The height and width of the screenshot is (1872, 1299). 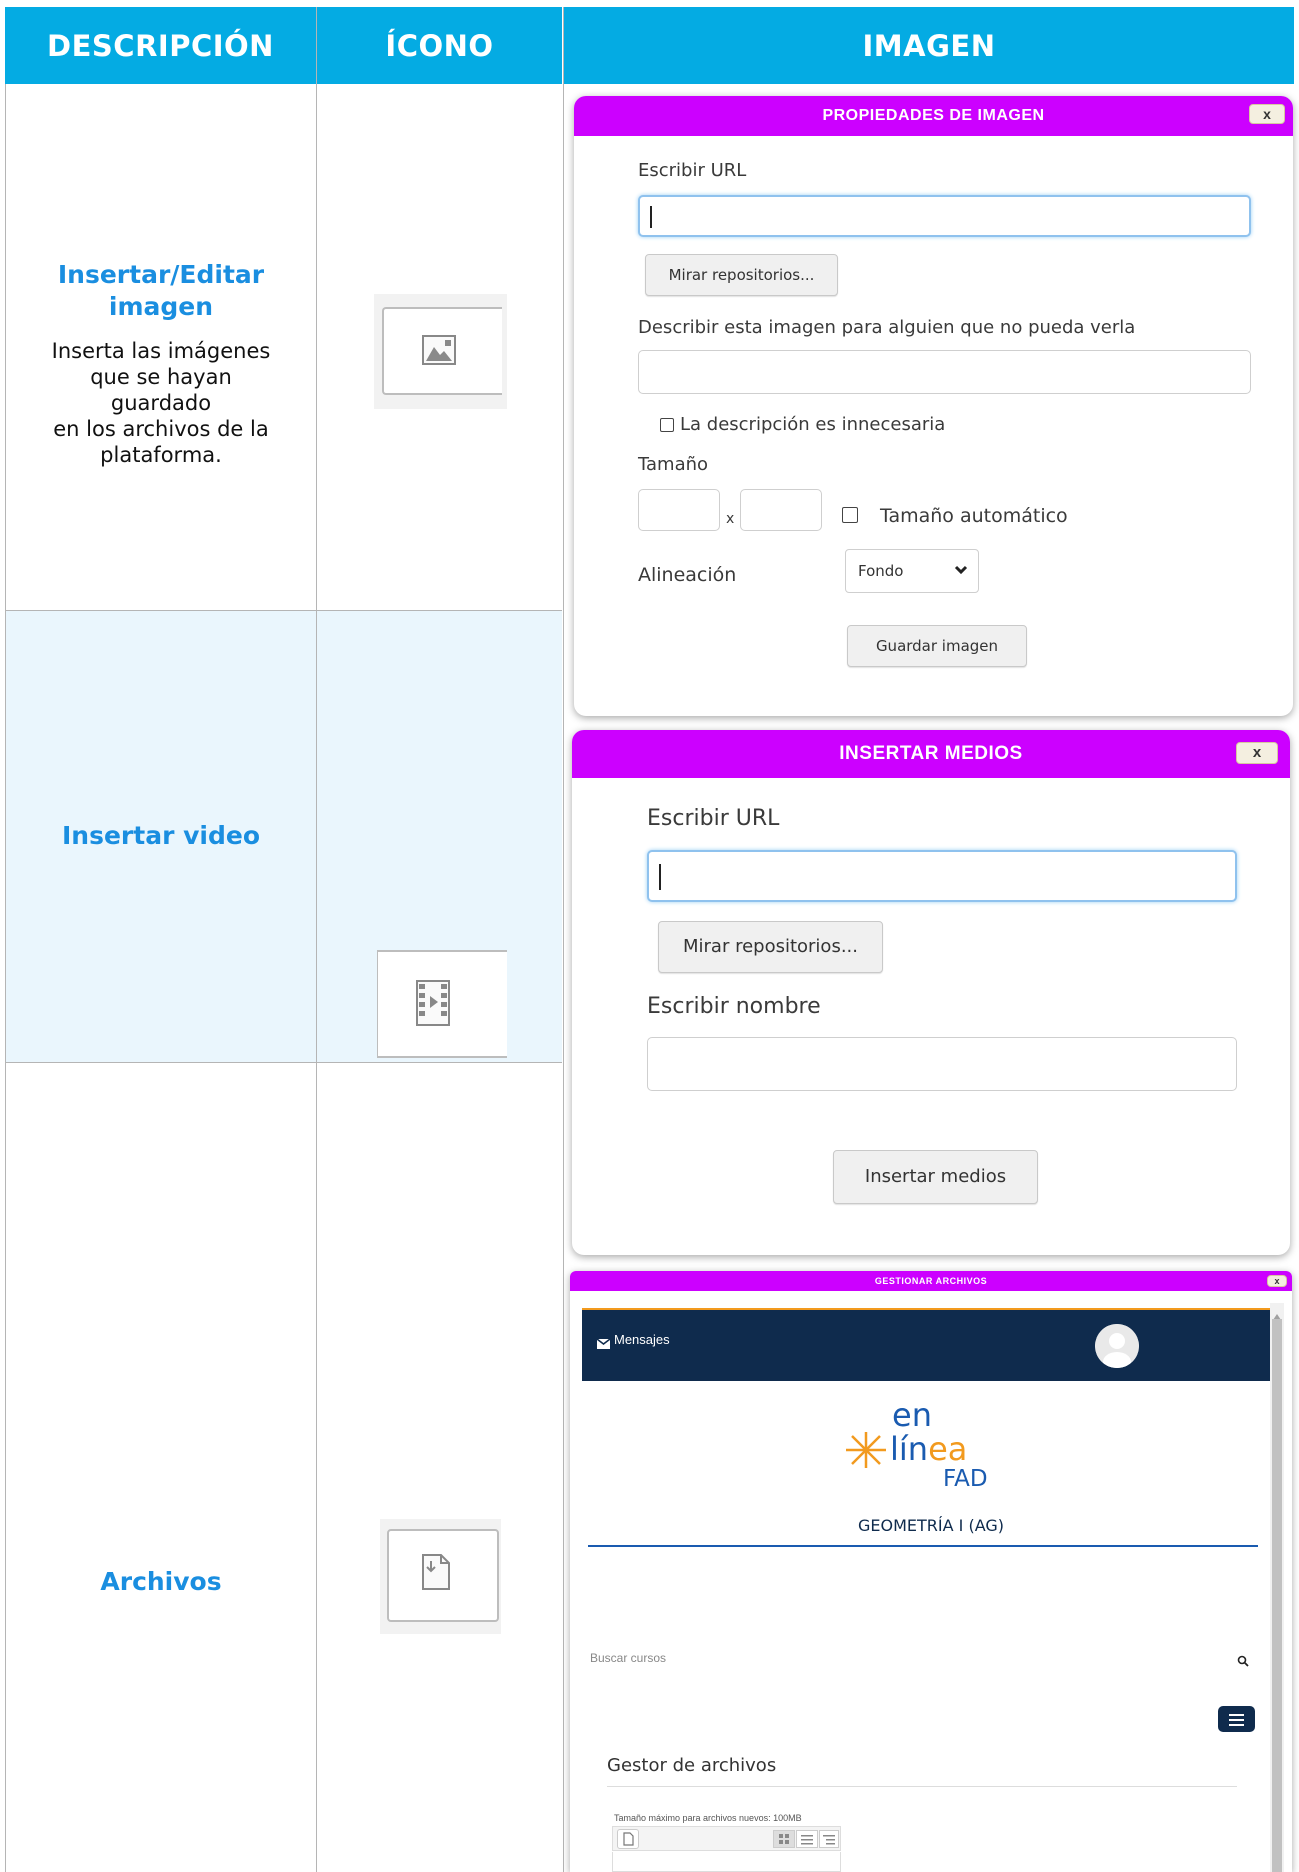 What do you see at coordinates (730, 519) in the screenshot?
I see `size-separator: x` at bounding box center [730, 519].